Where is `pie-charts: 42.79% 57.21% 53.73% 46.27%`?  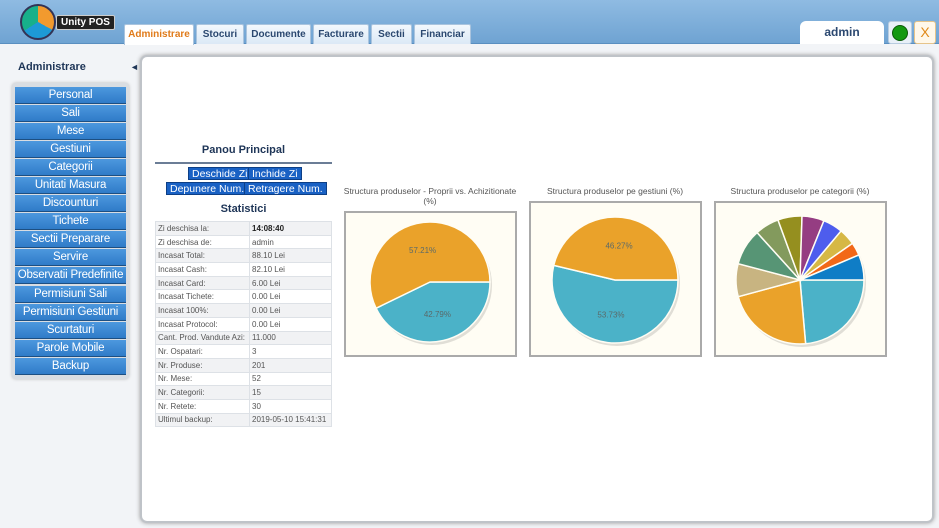 pie-charts: 42.79% 57.21% 53.73% 46.27% is located at coordinates (617, 281).